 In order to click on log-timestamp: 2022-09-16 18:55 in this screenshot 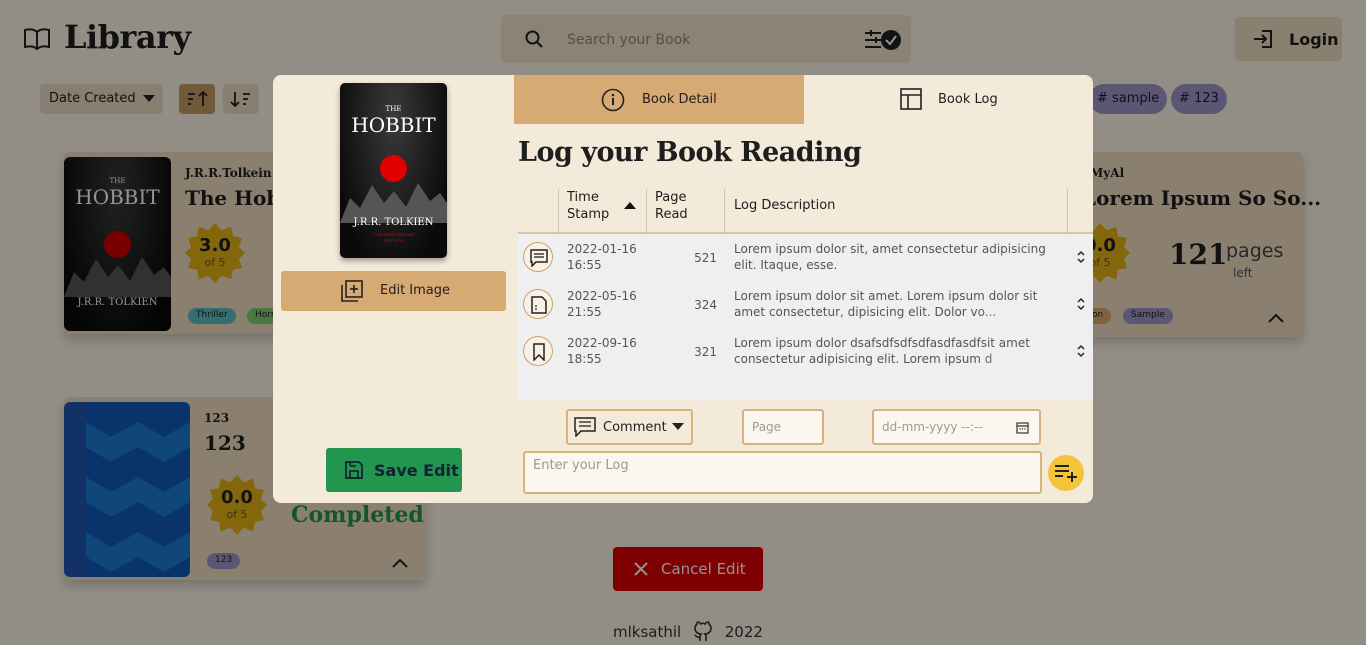, I will do `click(607, 351)`.